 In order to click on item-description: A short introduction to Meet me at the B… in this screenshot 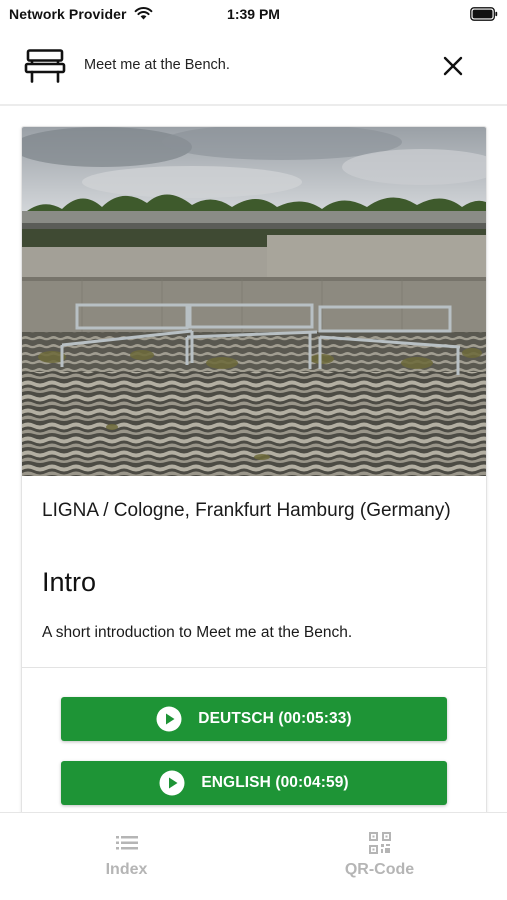, I will do `click(197, 632)`.